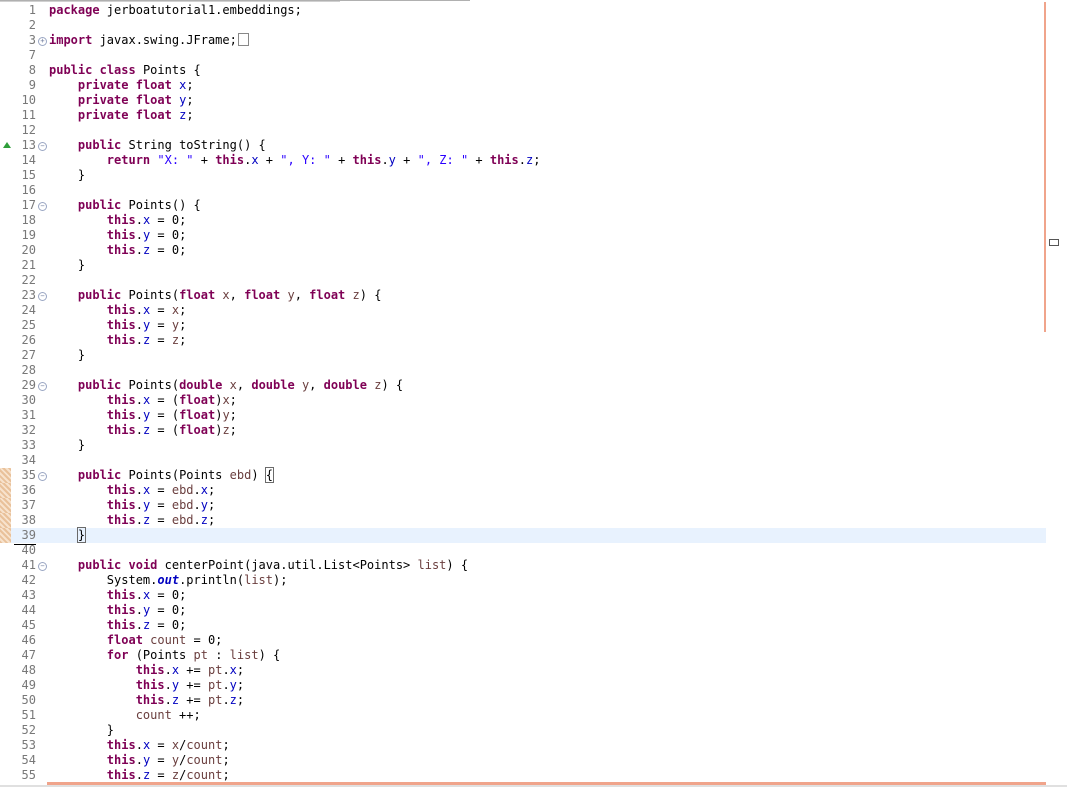 The height and width of the screenshot is (787, 1067). I want to click on code-text: this.z = (float)z;, so click(143, 430).